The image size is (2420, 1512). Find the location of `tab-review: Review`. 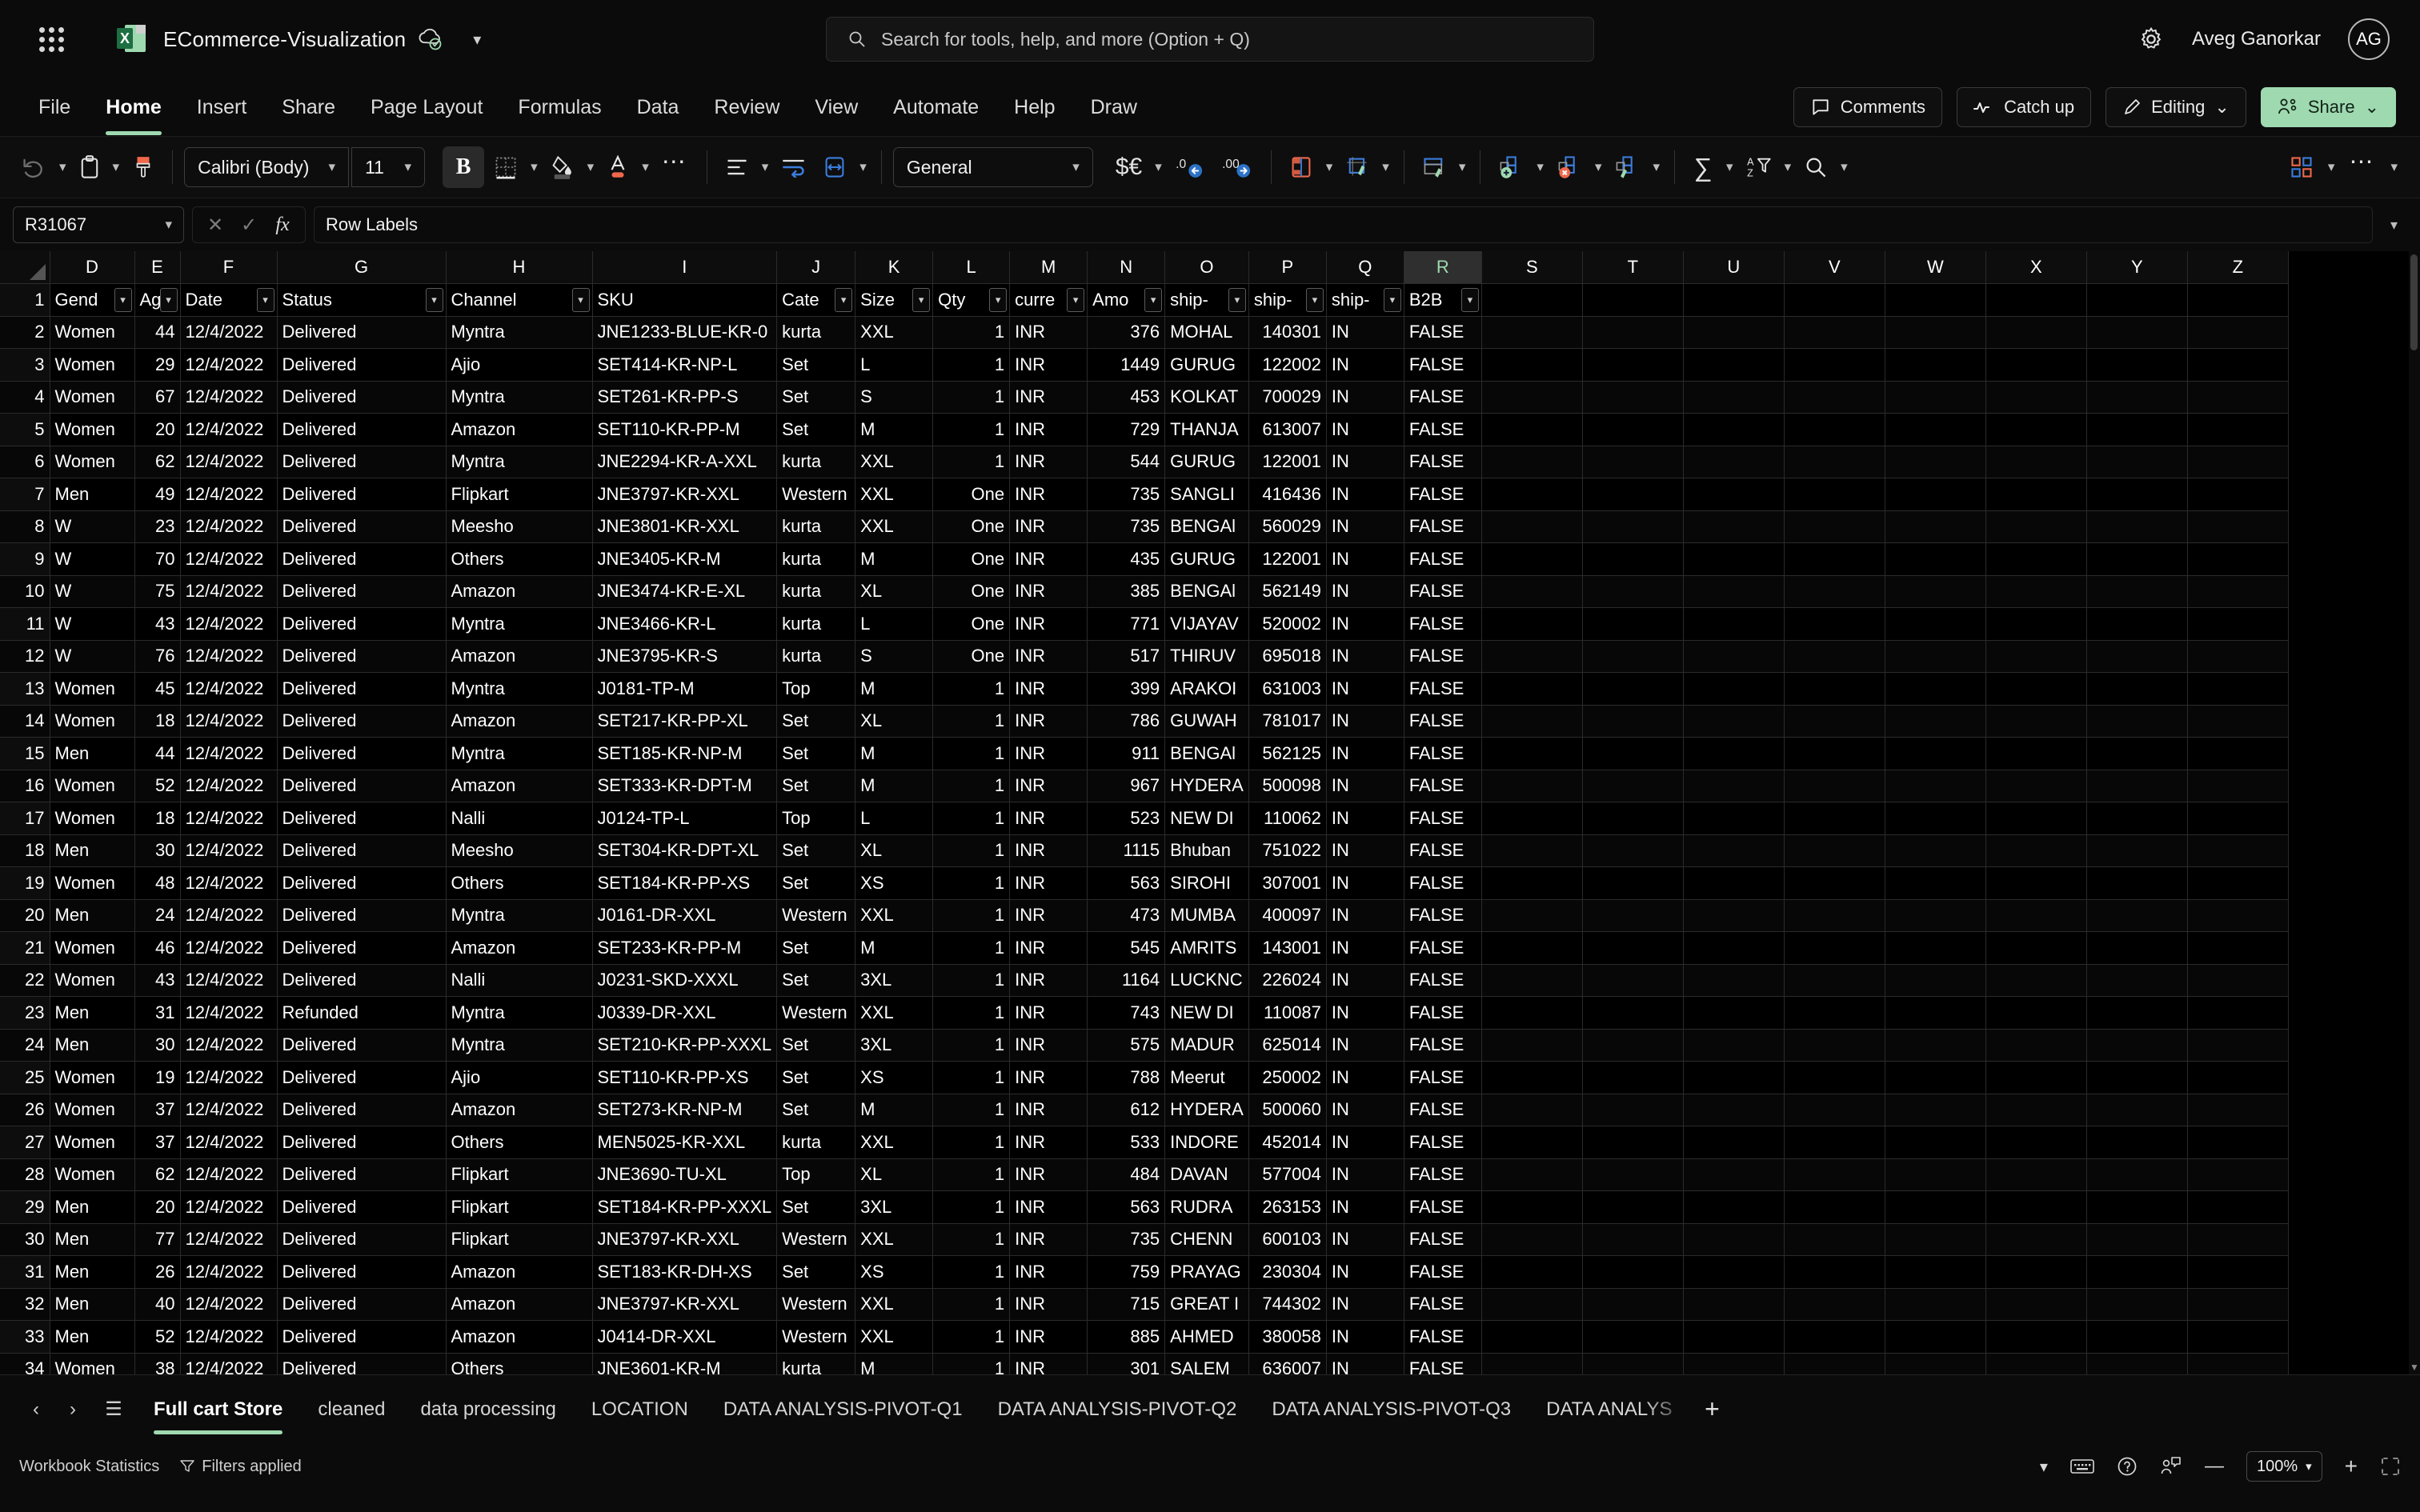

tab-review: Review is located at coordinates (746, 108).